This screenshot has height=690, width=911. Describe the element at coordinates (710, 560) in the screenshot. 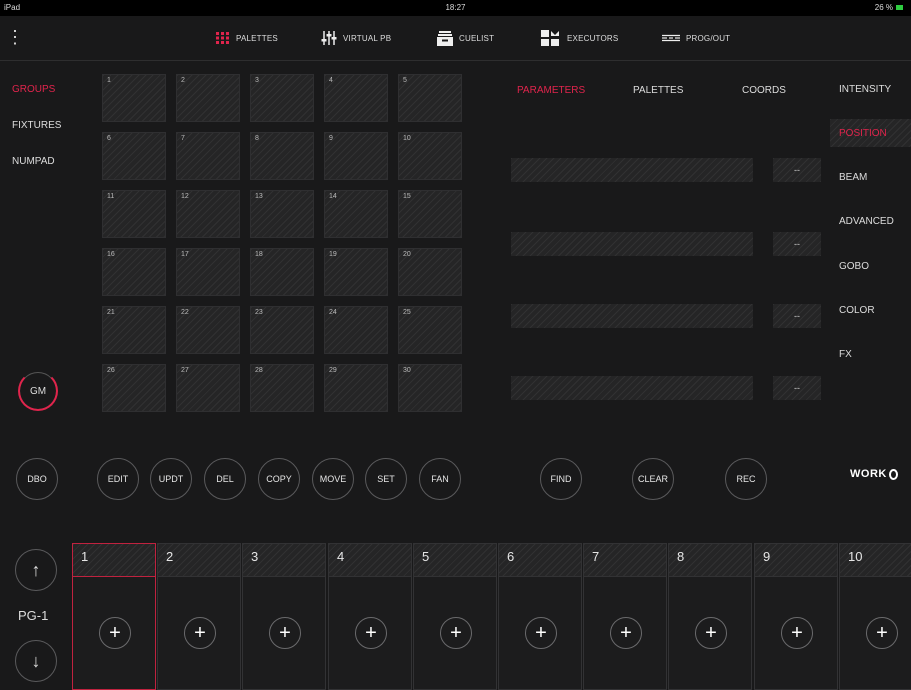

I see `executor-header: 8` at that location.